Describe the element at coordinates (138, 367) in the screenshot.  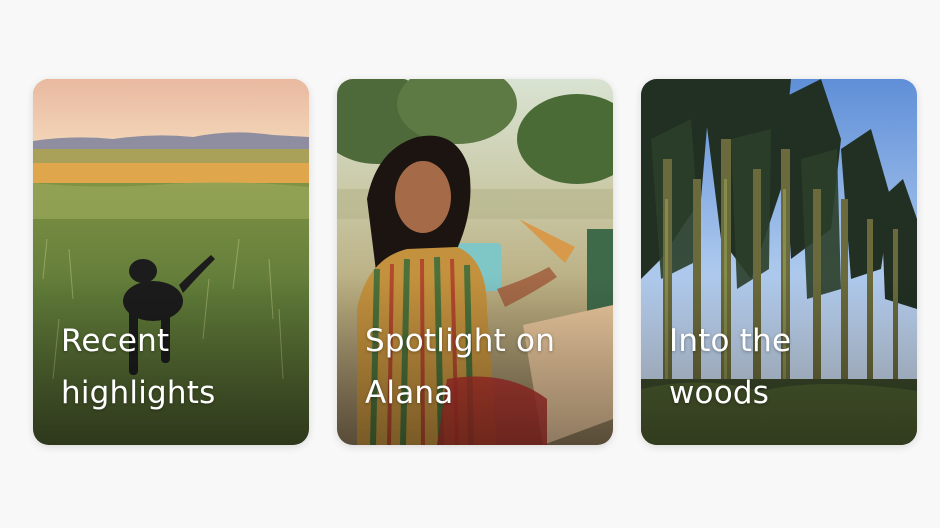
I see `card-title: Recent highlights` at that location.